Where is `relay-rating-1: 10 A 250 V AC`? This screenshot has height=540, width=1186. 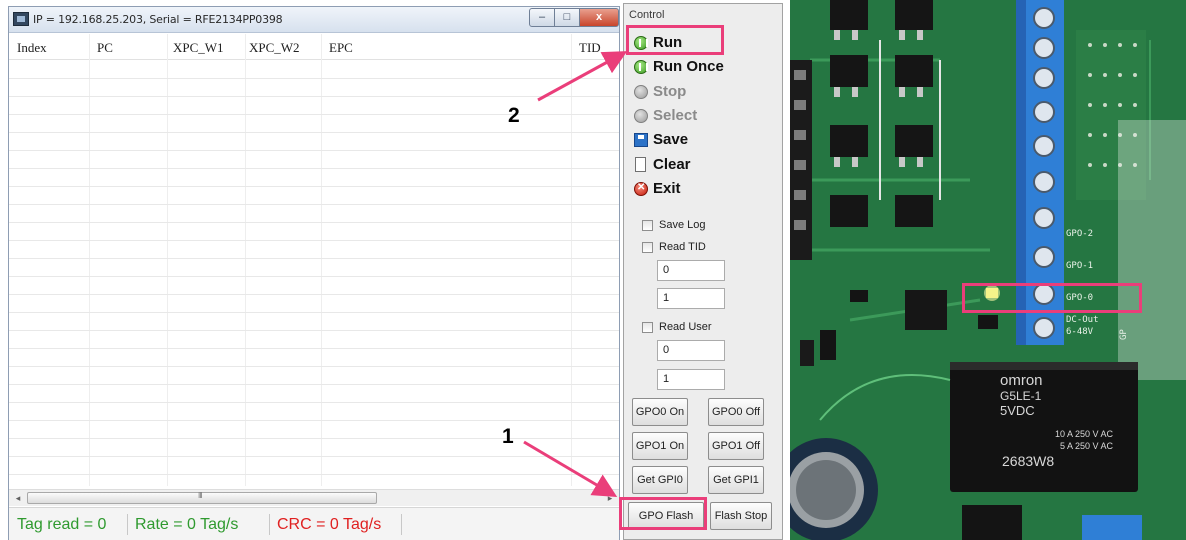
relay-rating-1: 10 A 250 V AC is located at coordinates (1084, 434).